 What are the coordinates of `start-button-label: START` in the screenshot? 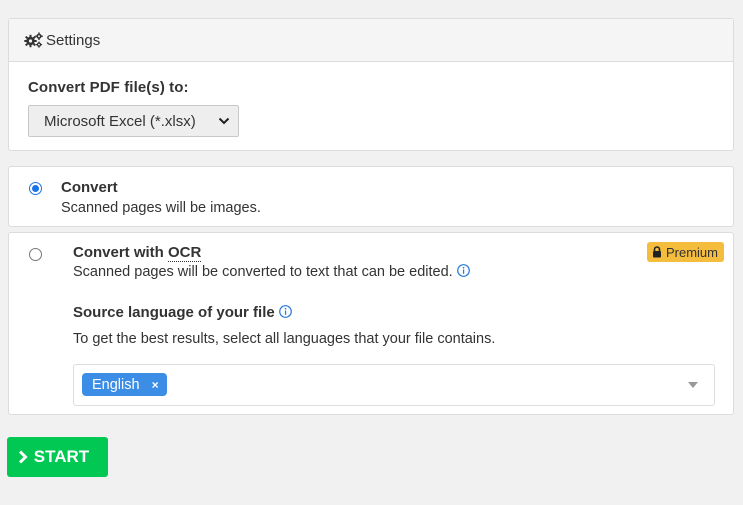 It's located at (61, 456).